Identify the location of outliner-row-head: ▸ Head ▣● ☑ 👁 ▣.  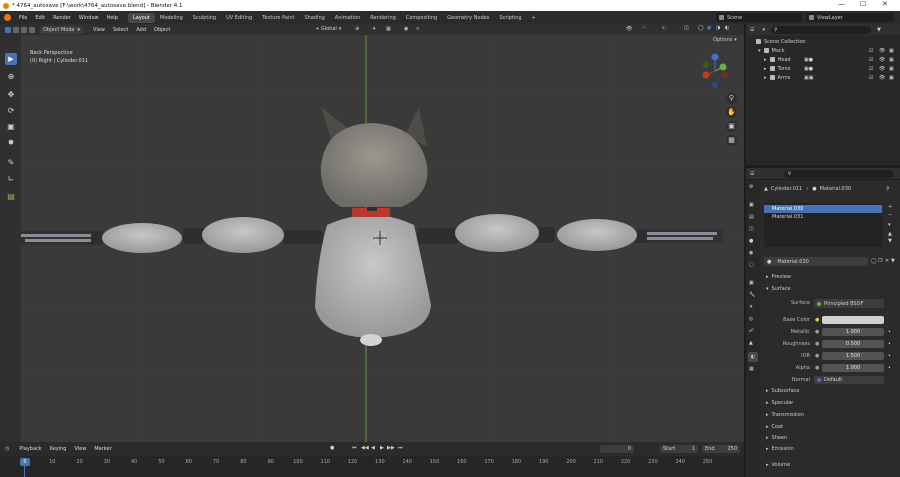
(823, 59).